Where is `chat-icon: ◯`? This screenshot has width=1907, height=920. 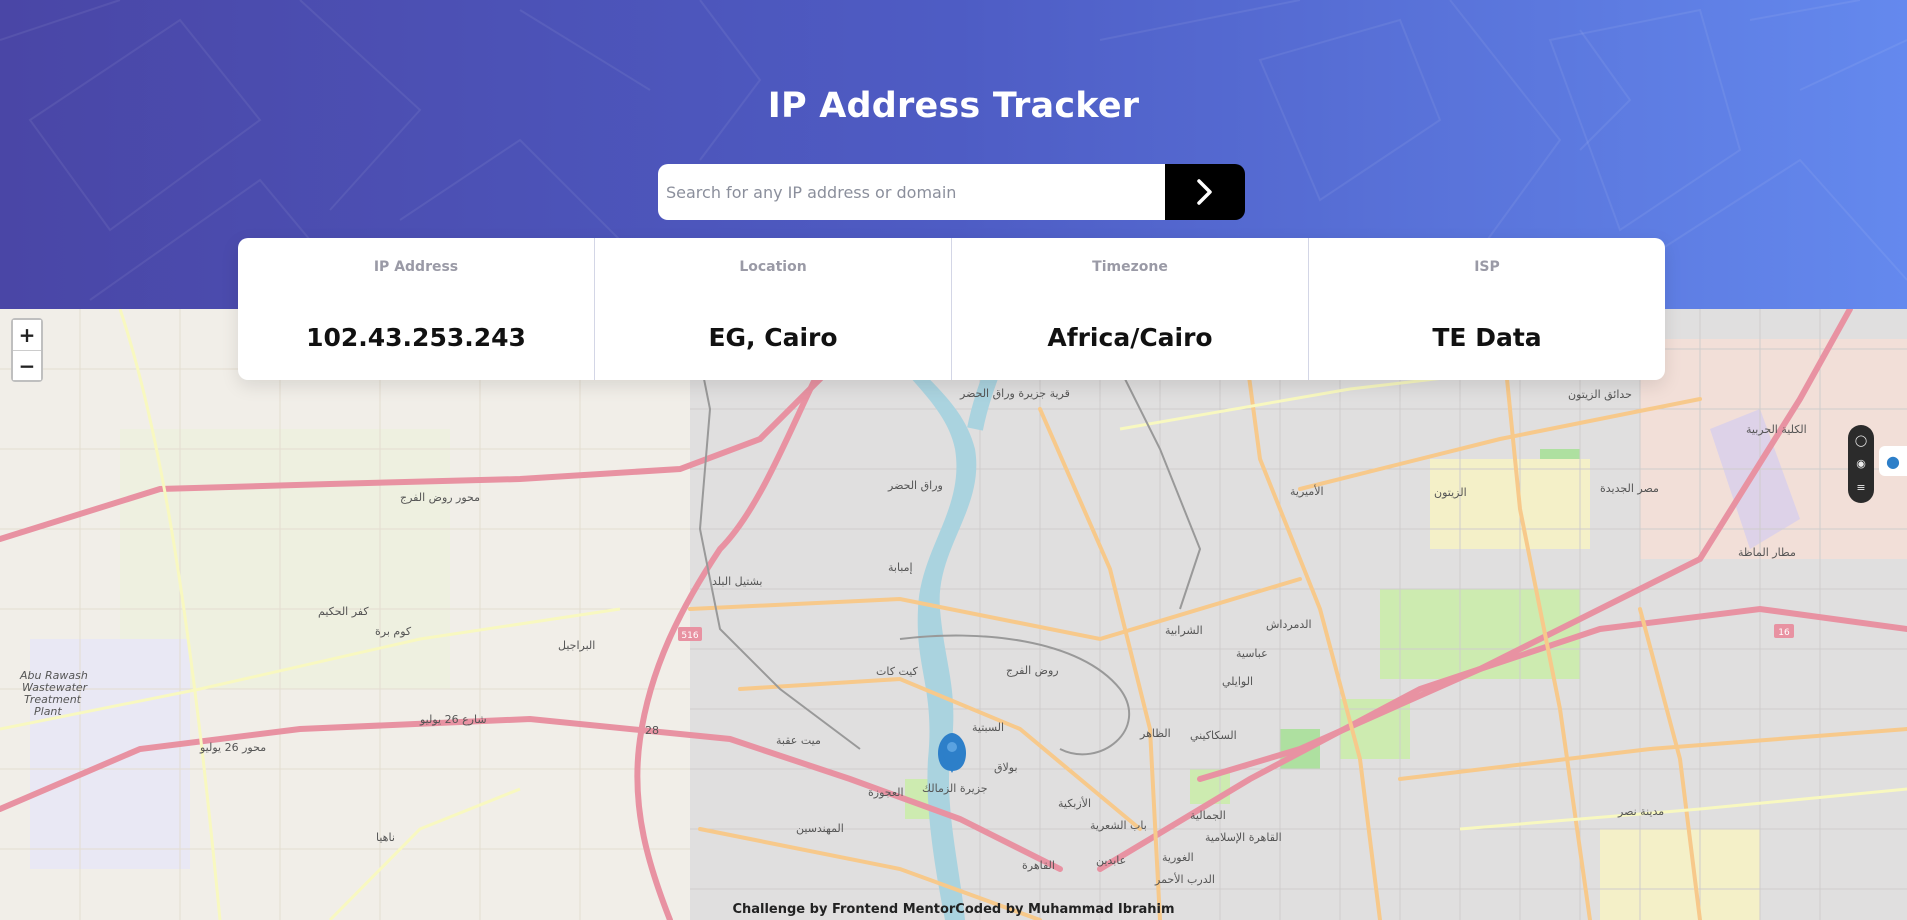 chat-icon: ◯ is located at coordinates (1861, 440).